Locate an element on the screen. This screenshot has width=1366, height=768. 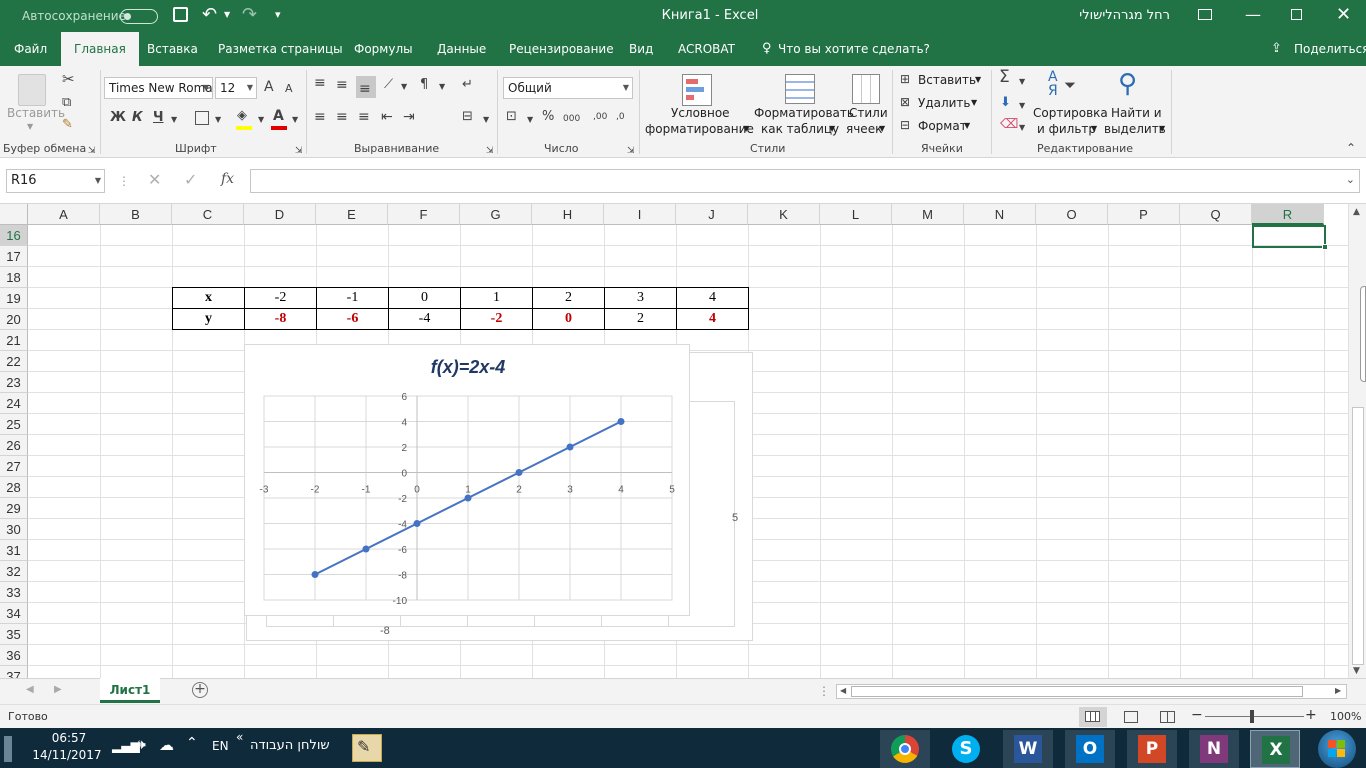
fill-color-icon: ◈ is located at coordinates (242, 116).